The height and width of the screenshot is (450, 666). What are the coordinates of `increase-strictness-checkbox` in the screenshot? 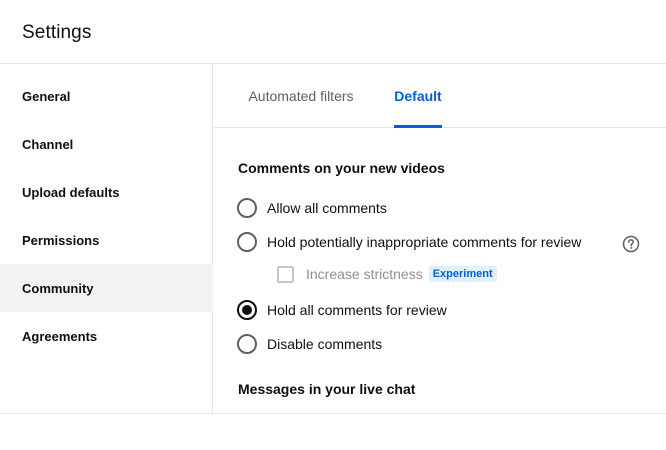 It's located at (285, 274).